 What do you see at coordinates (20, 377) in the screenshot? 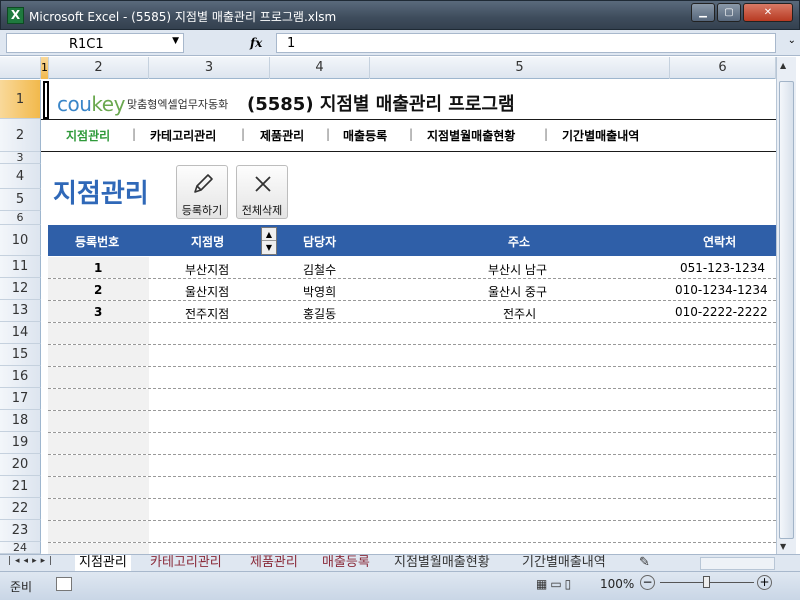
I see `row-header: 16` at bounding box center [20, 377].